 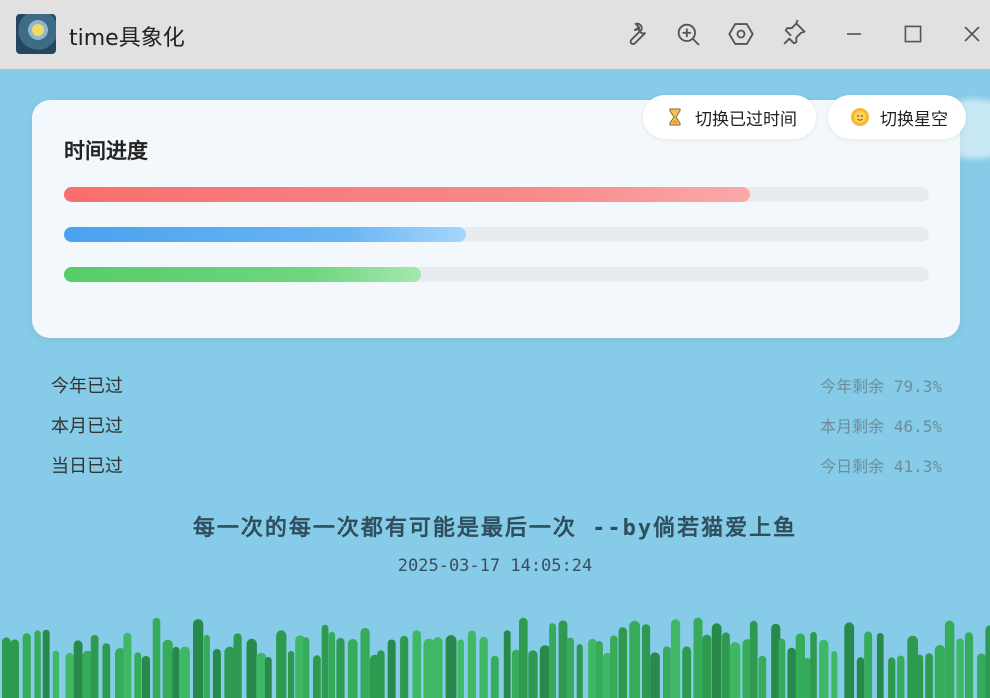 What do you see at coordinates (860, 117) in the screenshot?
I see `sun-face-icon` at bounding box center [860, 117].